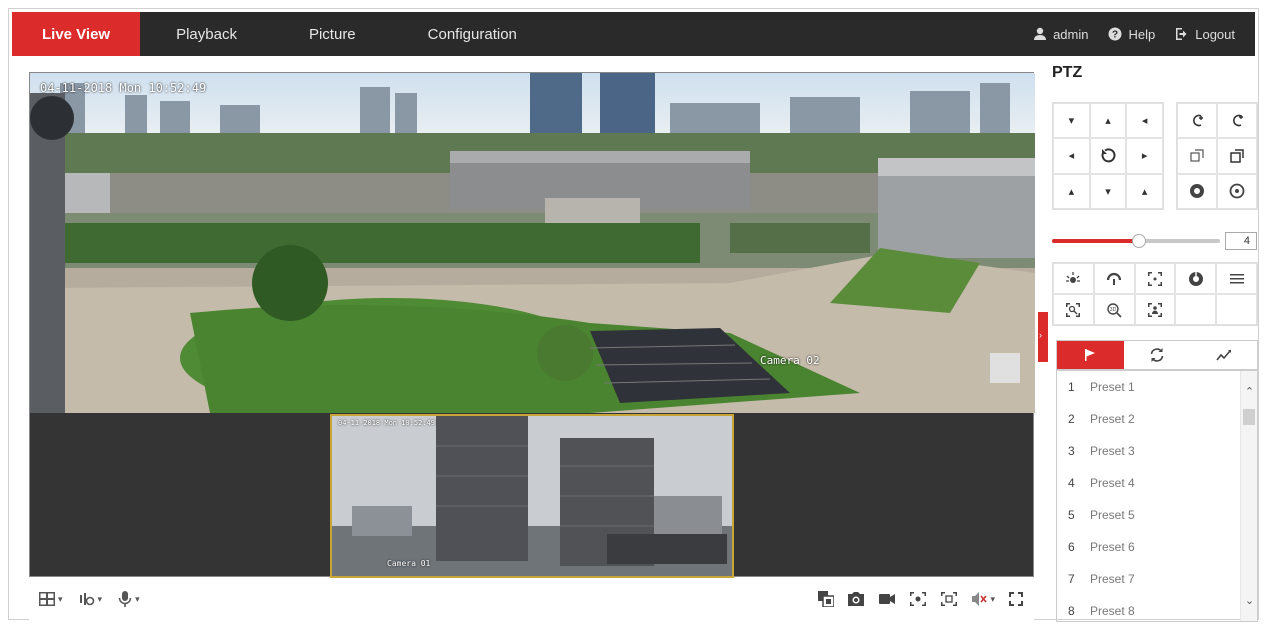 The width and height of the screenshot is (1267, 626). What do you see at coordinates (1197, 156) in the screenshot?
I see `focus-near-button` at bounding box center [1197, 156].